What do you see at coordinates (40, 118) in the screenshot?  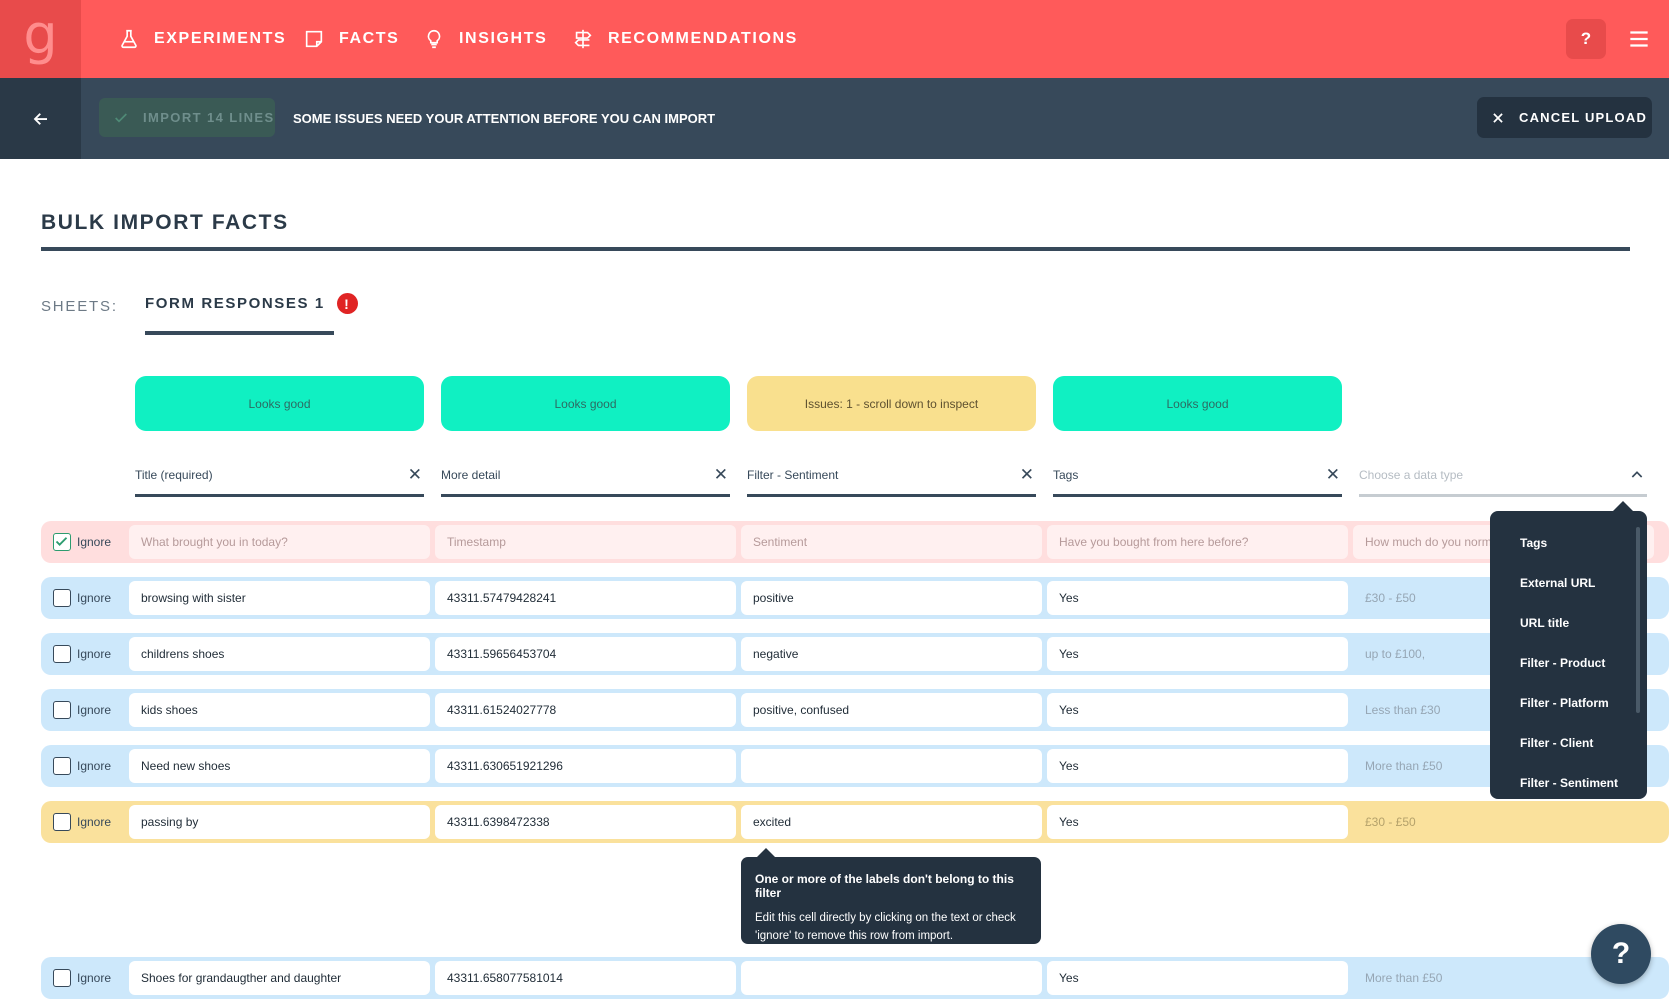 I see `back-button` at bounding box center [40, 118].